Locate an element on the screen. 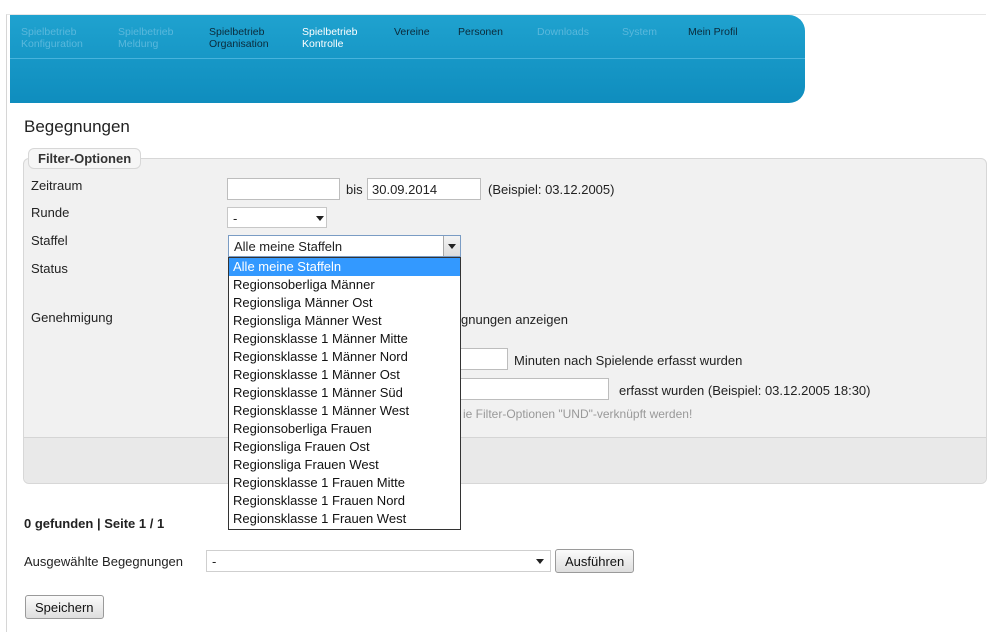  staffel-select: Alle meine Staffeln is located at coordinates (344, 246).